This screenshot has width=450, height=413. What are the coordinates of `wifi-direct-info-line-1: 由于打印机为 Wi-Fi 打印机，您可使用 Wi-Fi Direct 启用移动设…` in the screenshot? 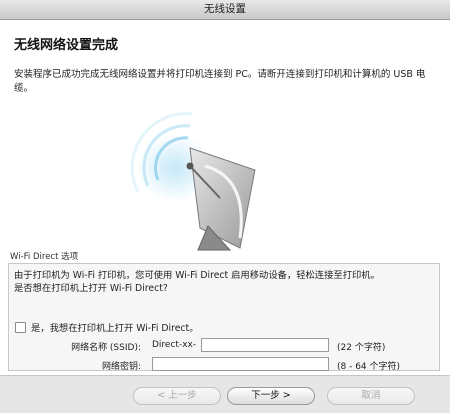 It's located at (197, 275).